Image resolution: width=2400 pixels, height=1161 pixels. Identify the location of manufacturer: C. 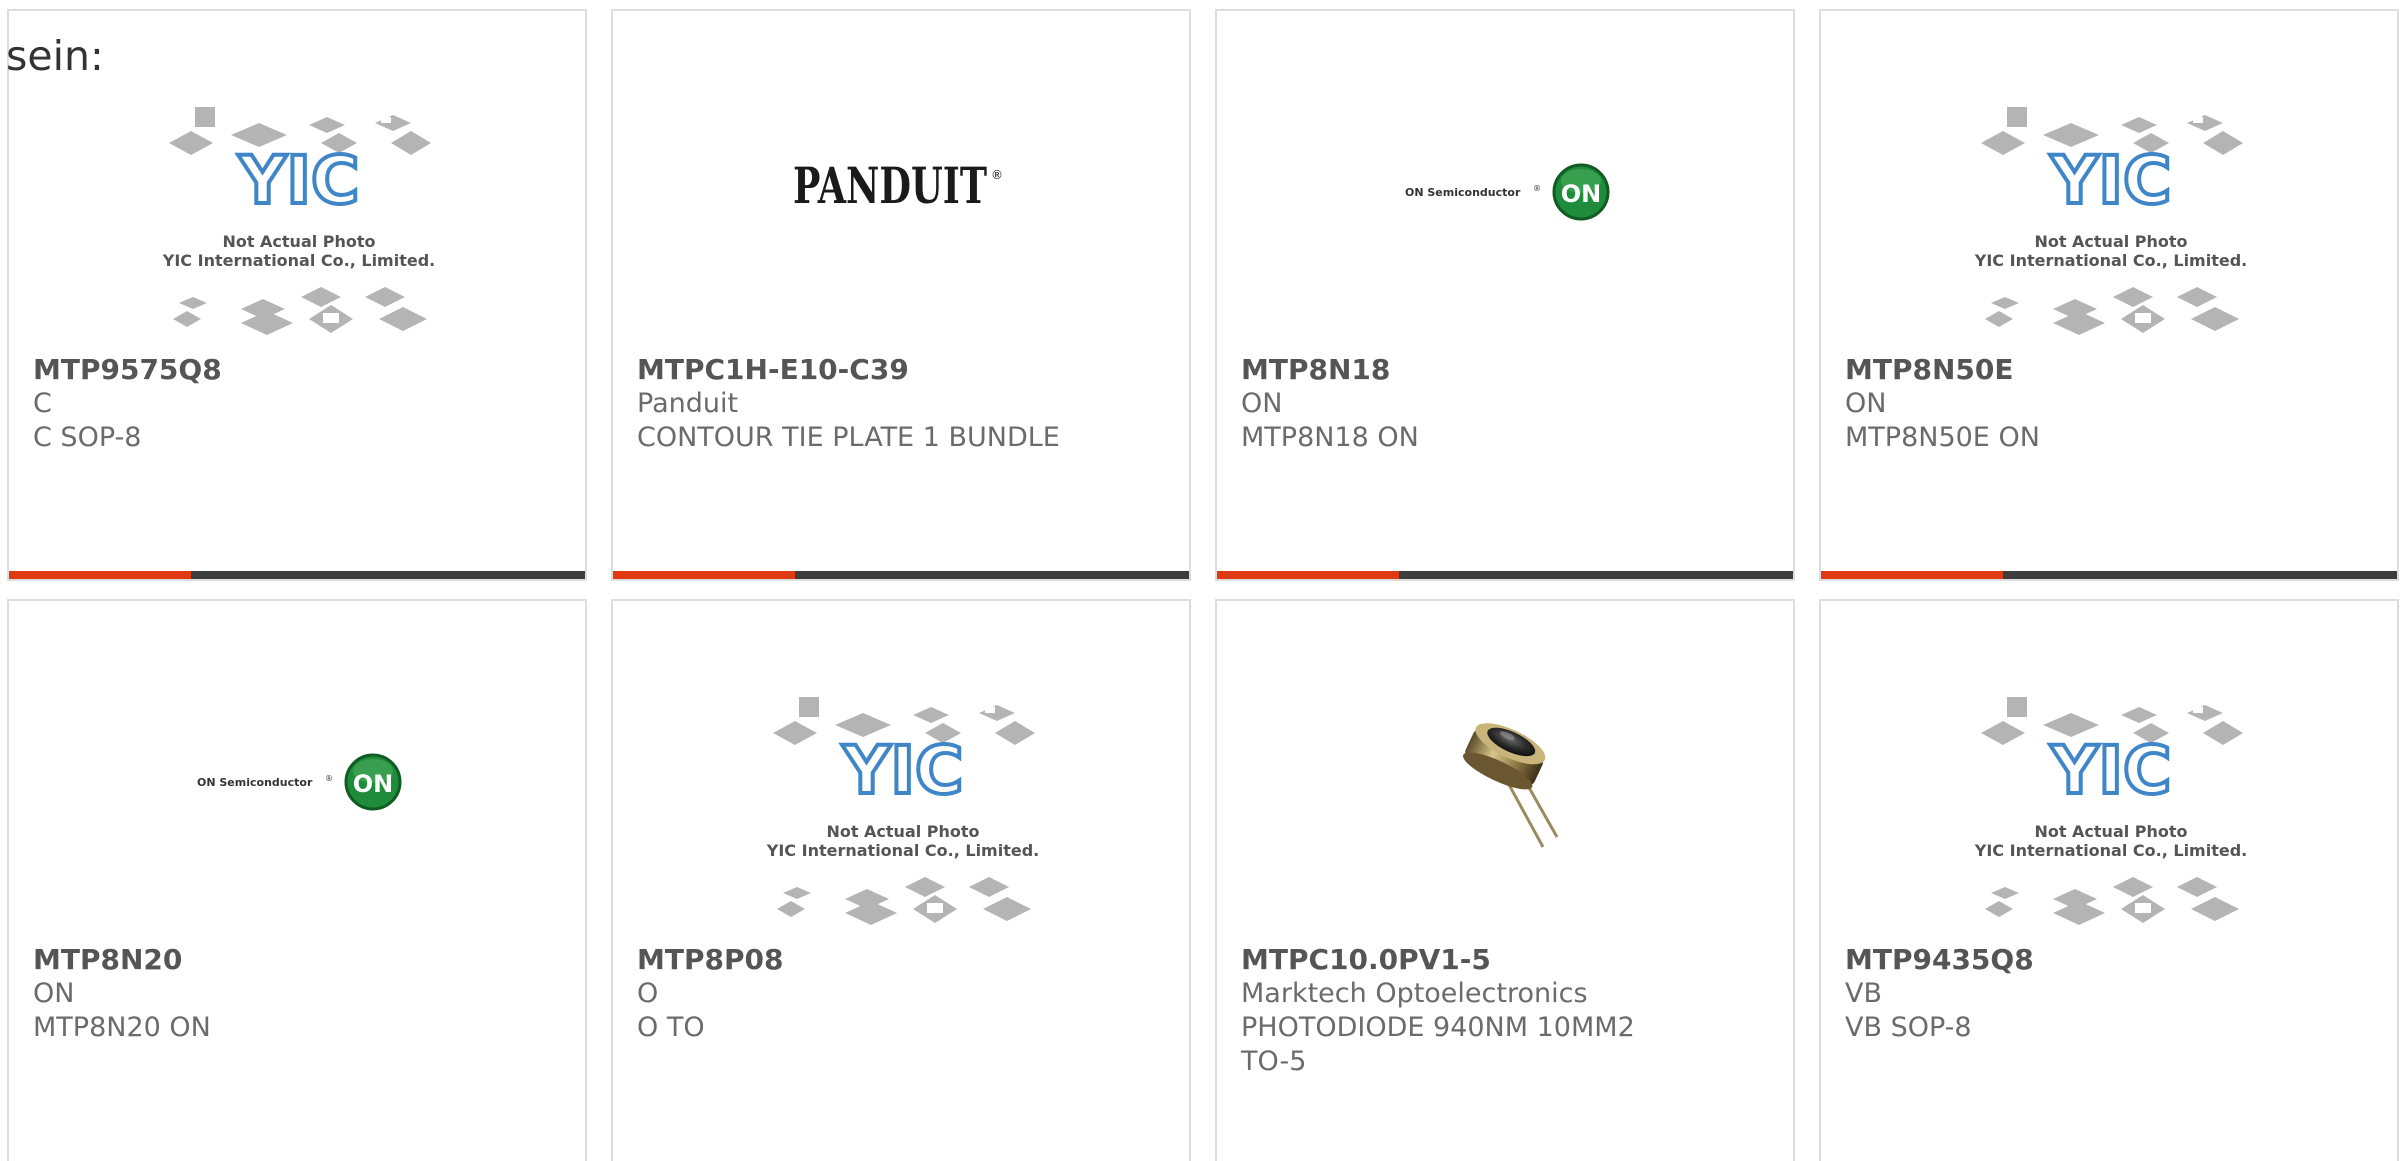
(42, 403).